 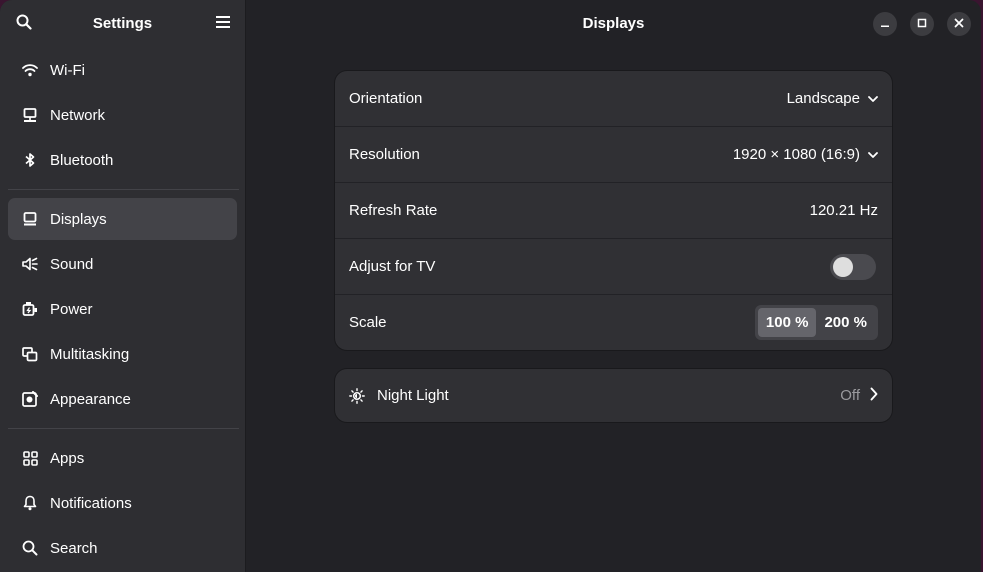 I want to click on resolution-value: 1920 × 1080 (16:9), so click(x=796, y=154).